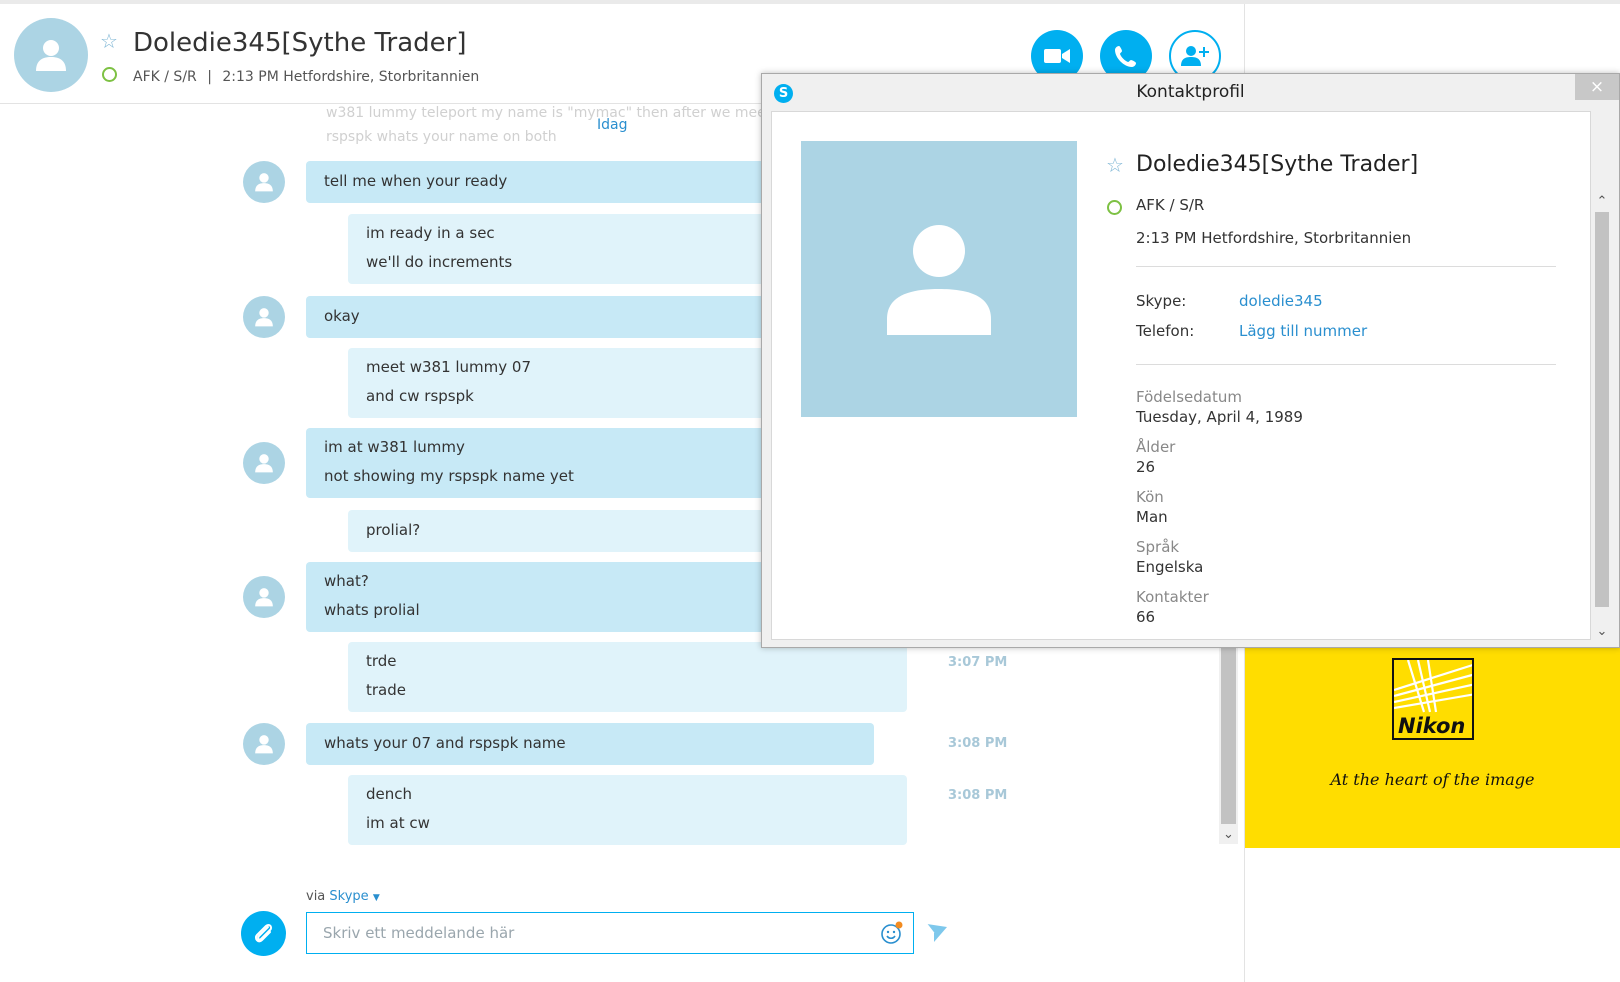 This screenshot has height=982, width=1620. Describe the element at coordinates (1170, 205) in the screenshot. I see `profile-status: AFK / S/R` at that location.